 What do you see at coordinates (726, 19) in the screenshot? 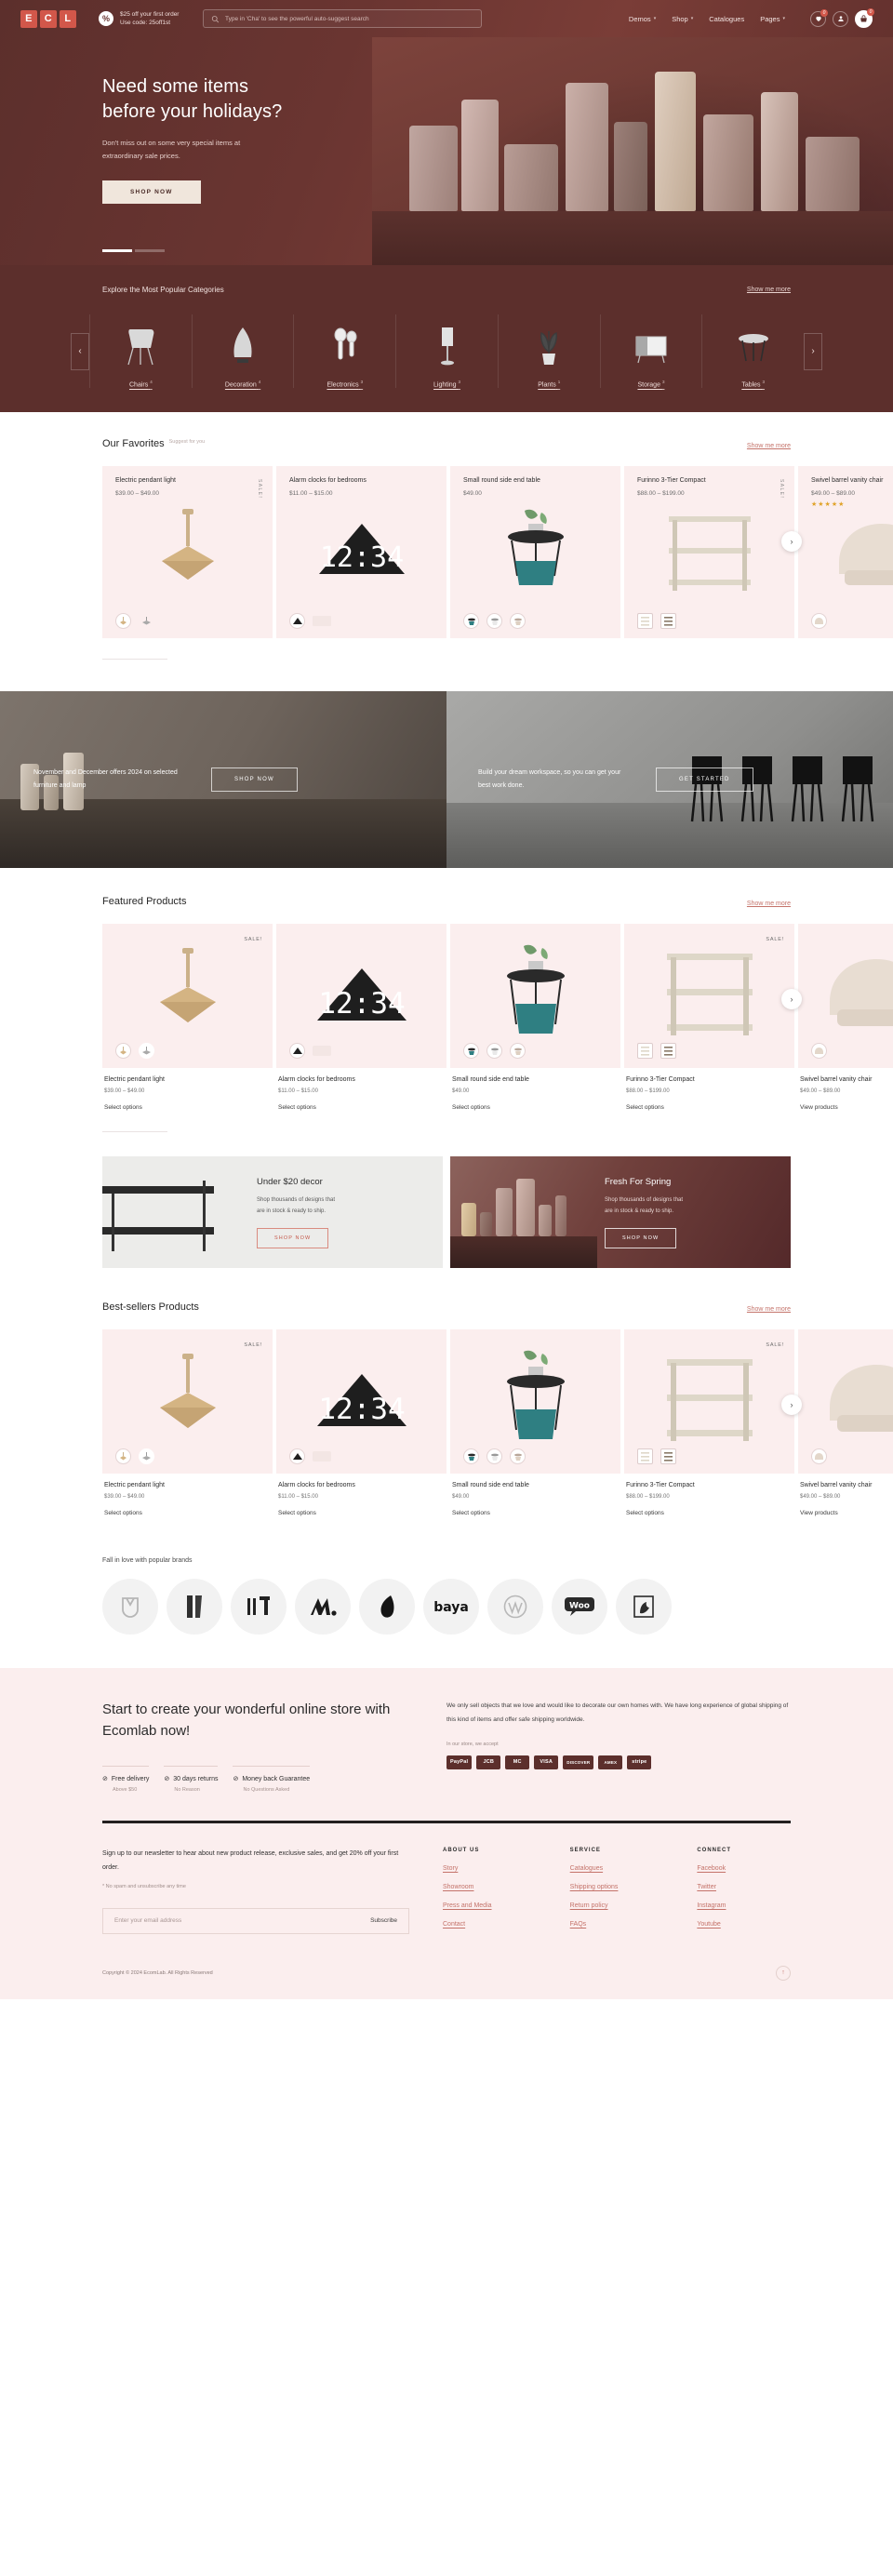
I see `nav-item-catalogues: Catalogues` at bounding box center [726, 19].